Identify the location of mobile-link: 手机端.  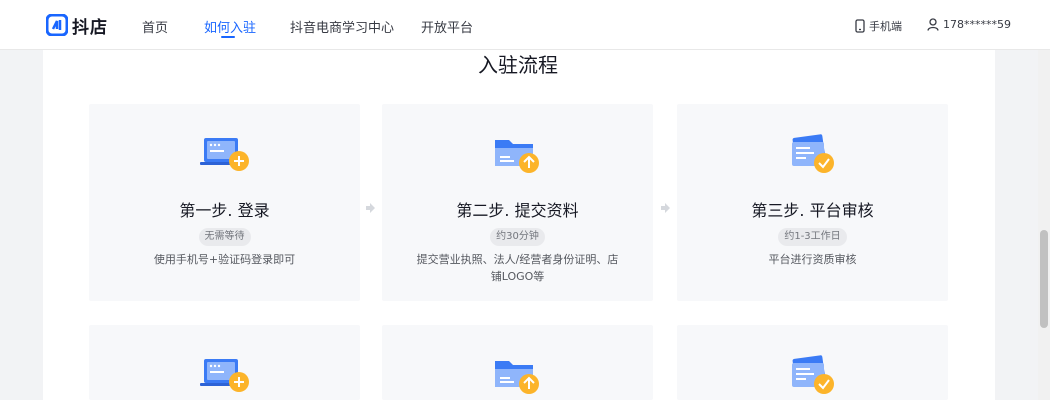
(878, 26).